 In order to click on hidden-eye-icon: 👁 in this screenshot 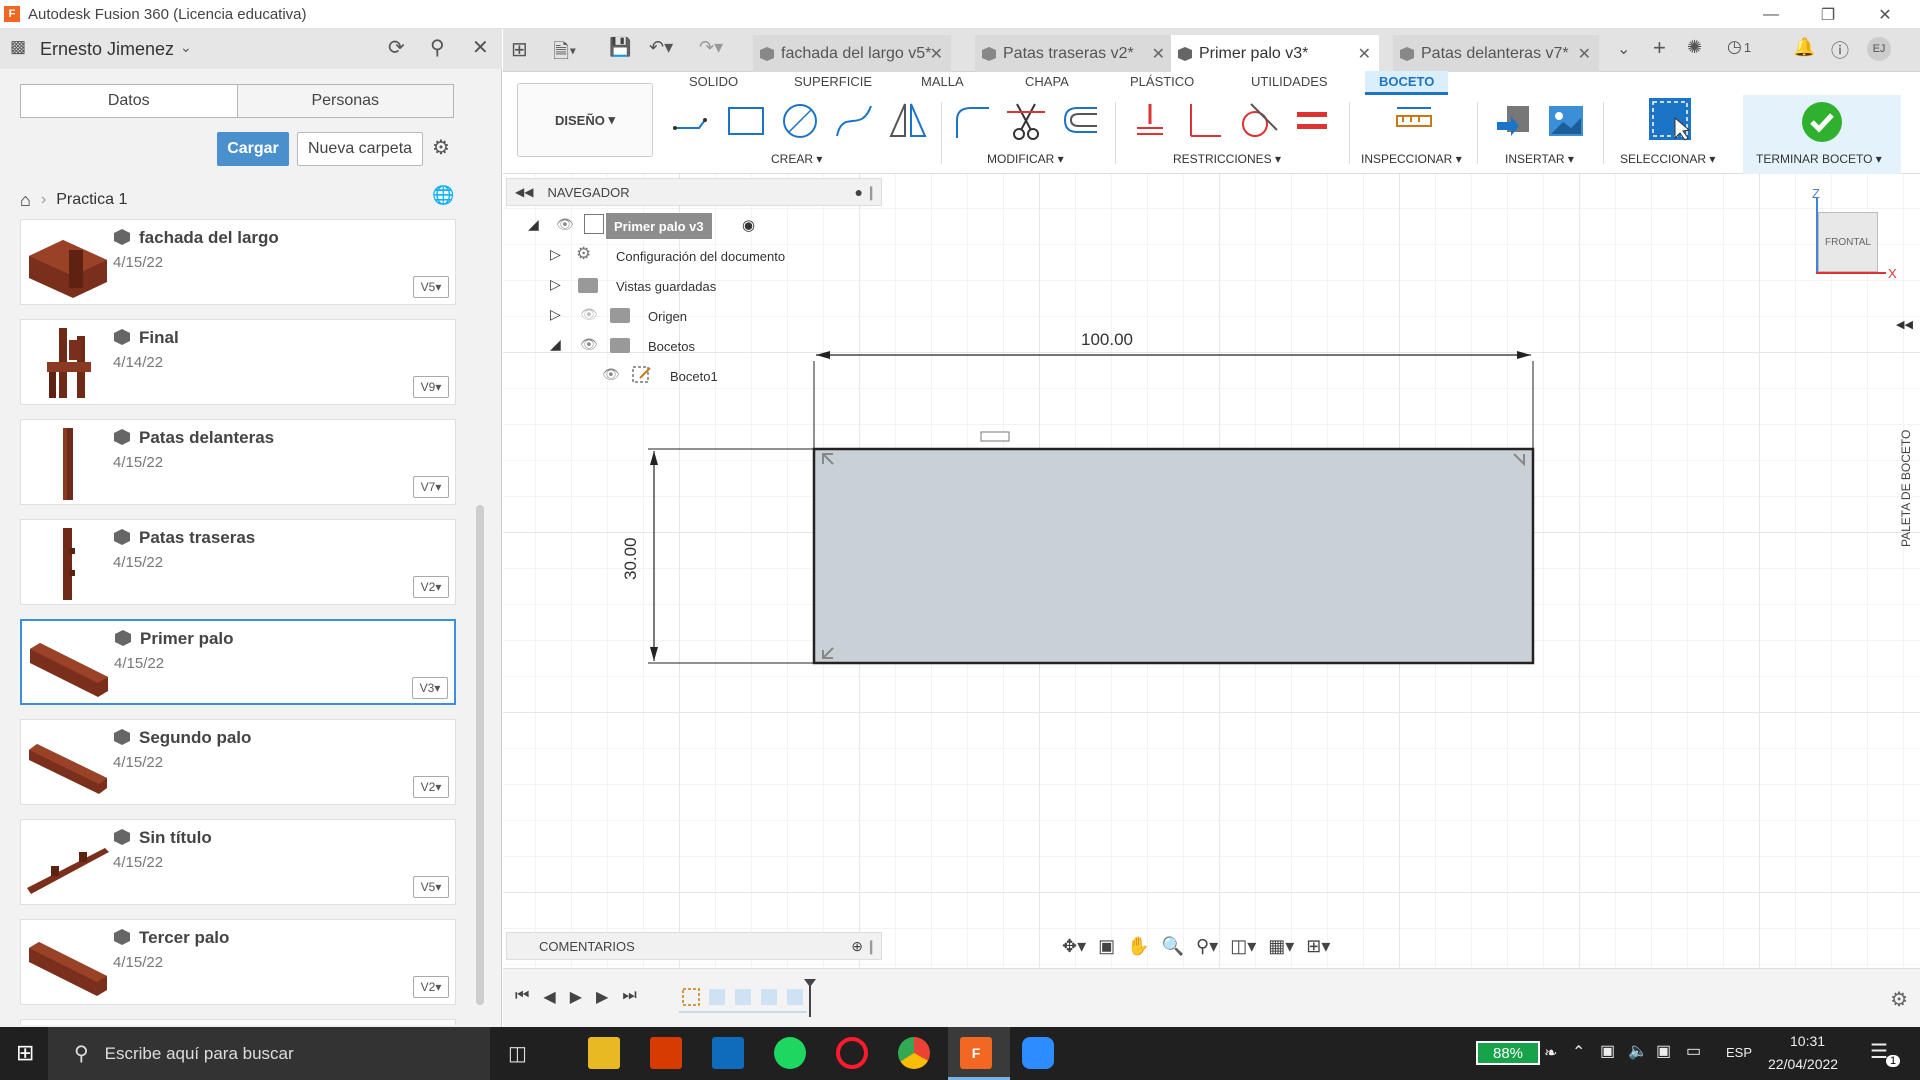, I will do `click(589, 314)`.